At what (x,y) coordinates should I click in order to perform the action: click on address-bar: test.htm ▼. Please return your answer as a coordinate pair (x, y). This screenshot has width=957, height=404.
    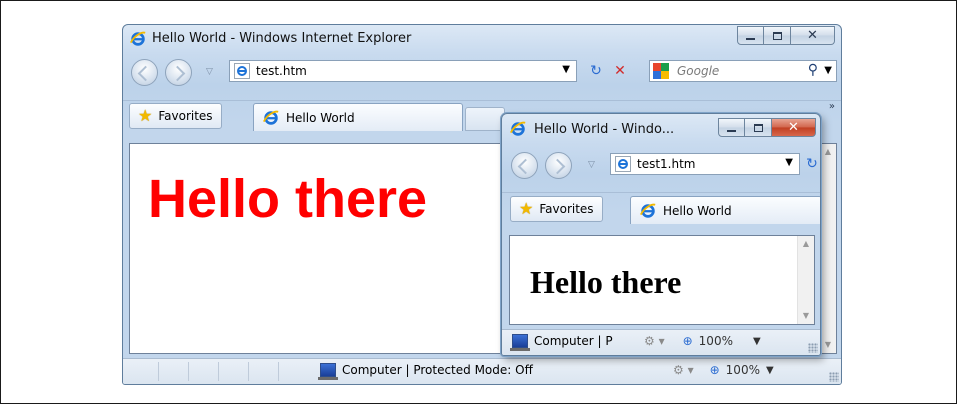
    Looking at the image, I should click on (403, 71).